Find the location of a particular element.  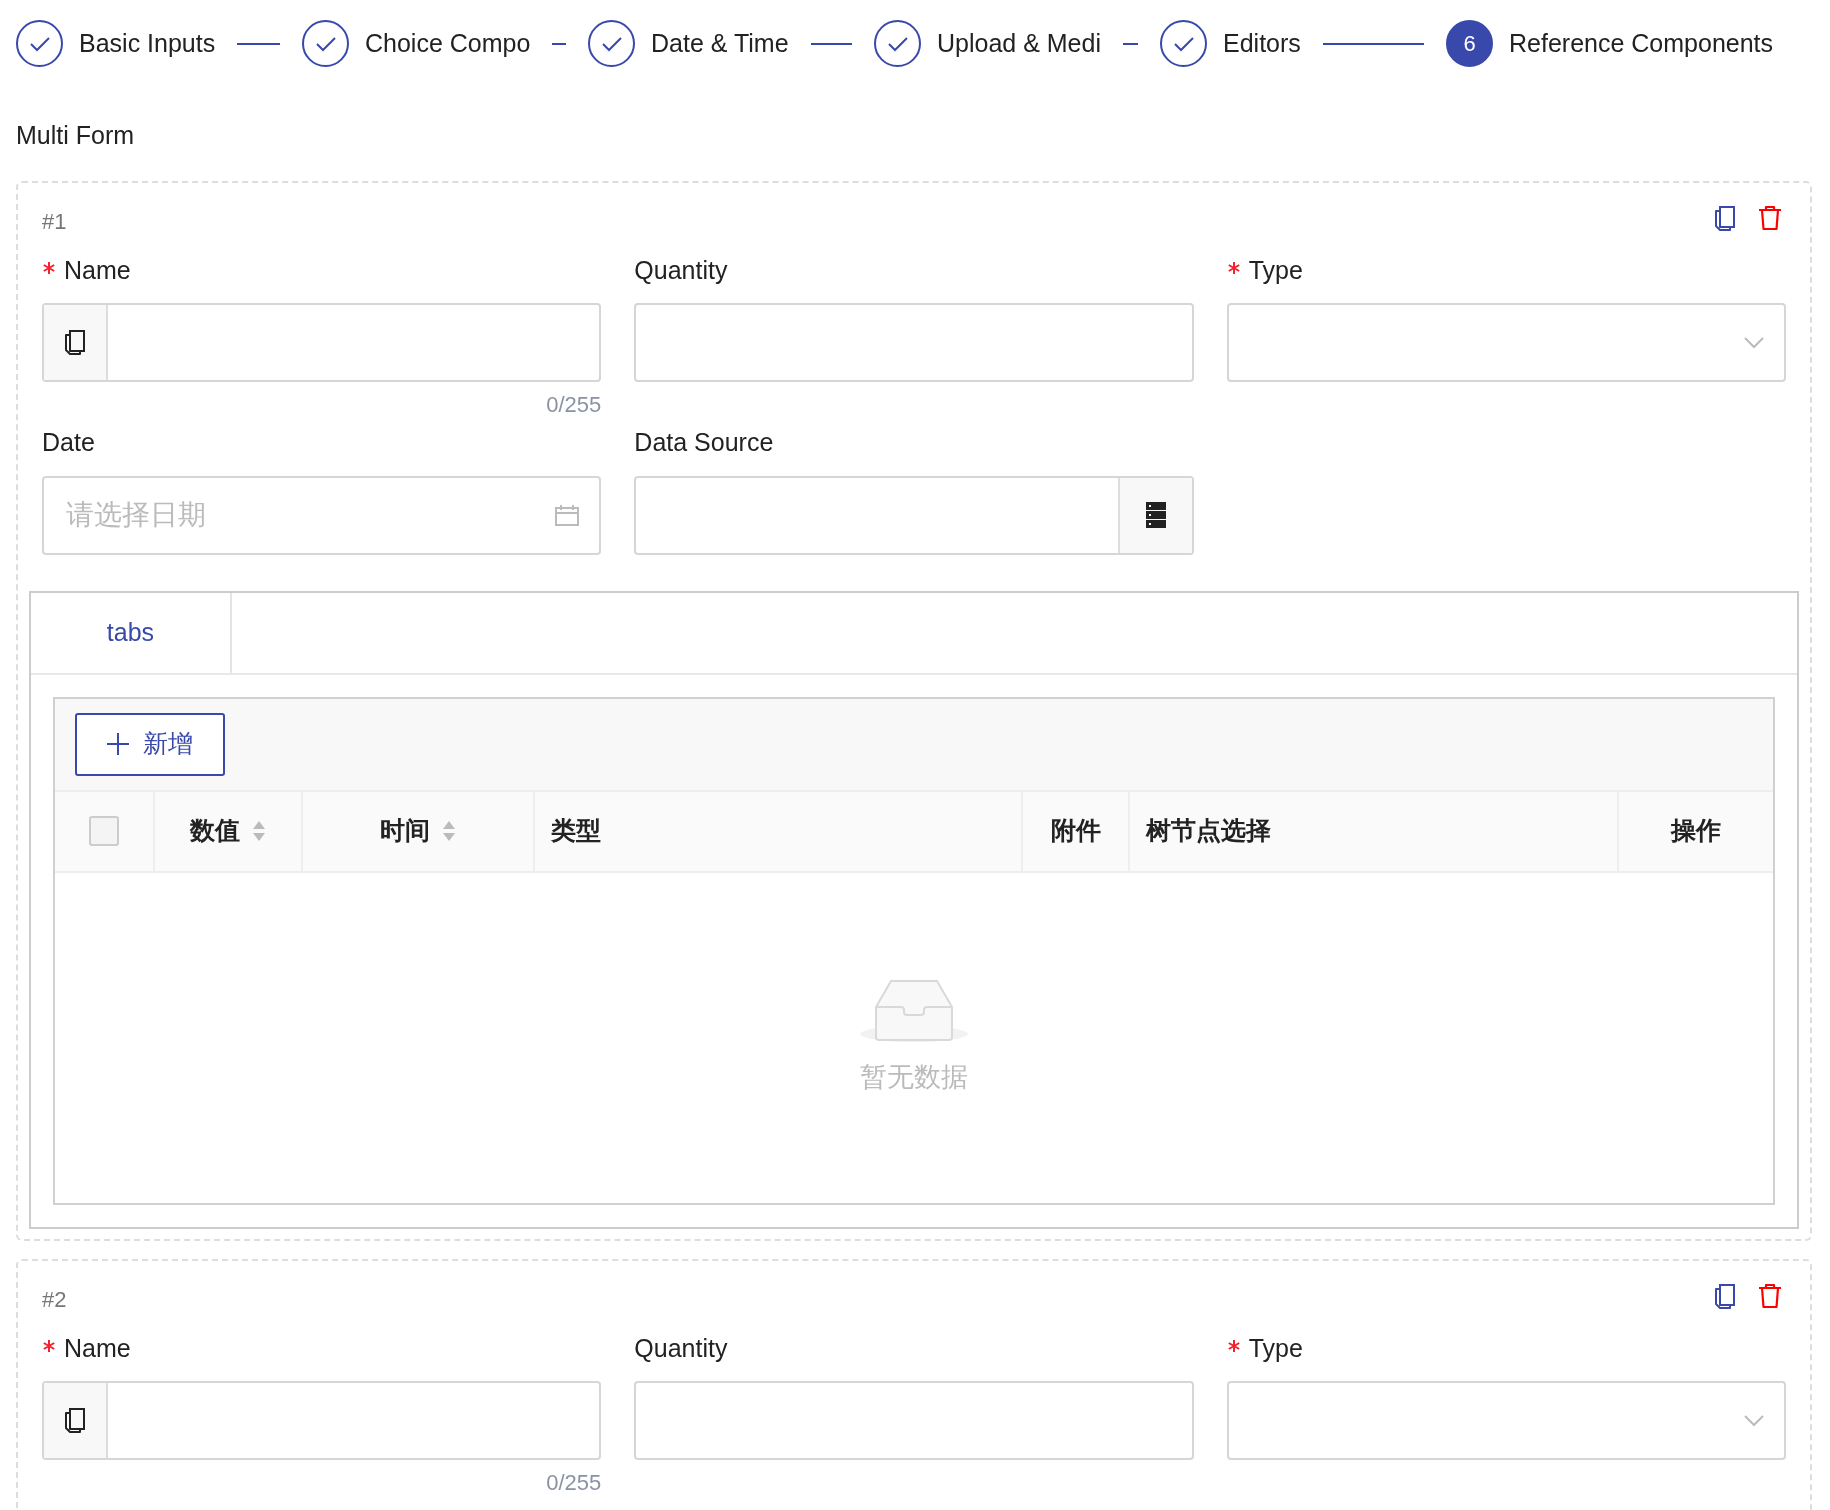

step-label: Date & Time is located at coordinates (720, 43).